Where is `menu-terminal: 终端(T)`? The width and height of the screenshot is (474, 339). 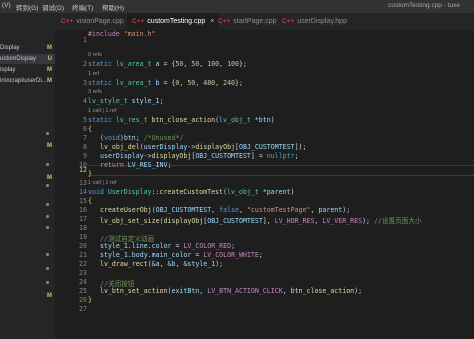
menu-terminal: 终端(T) is located at coordinates (82, 7).